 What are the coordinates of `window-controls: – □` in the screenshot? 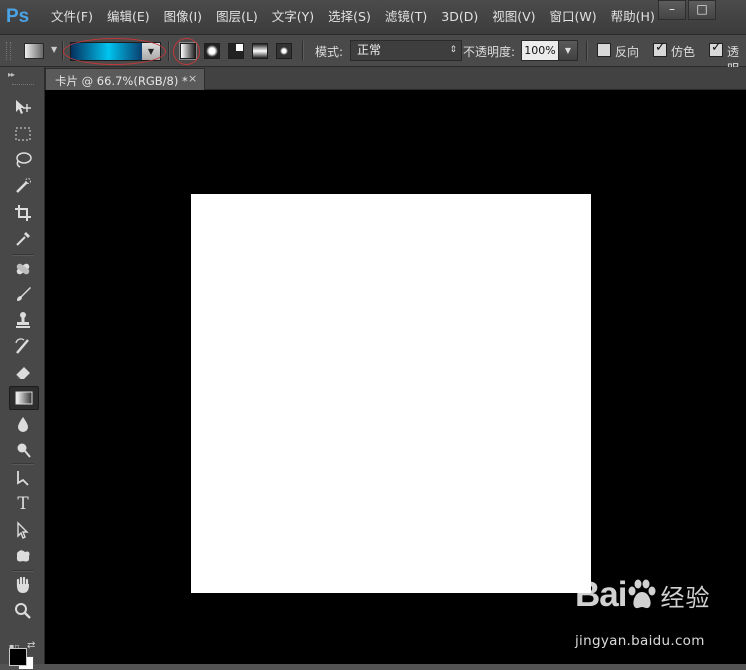 It's located at (688, 10).